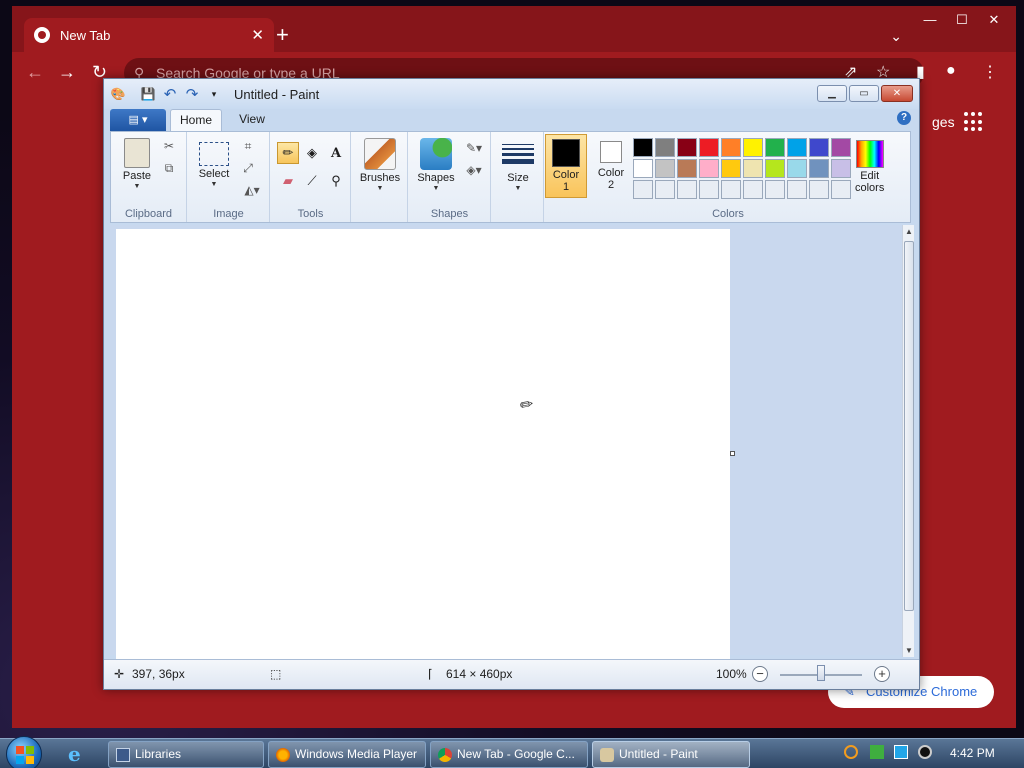 The height and width of the screenshot is (768, 1024). Describe the element at coordinates (832, 93) in the screenshot. I see `paint-minimize-icon: ▁` at that location.